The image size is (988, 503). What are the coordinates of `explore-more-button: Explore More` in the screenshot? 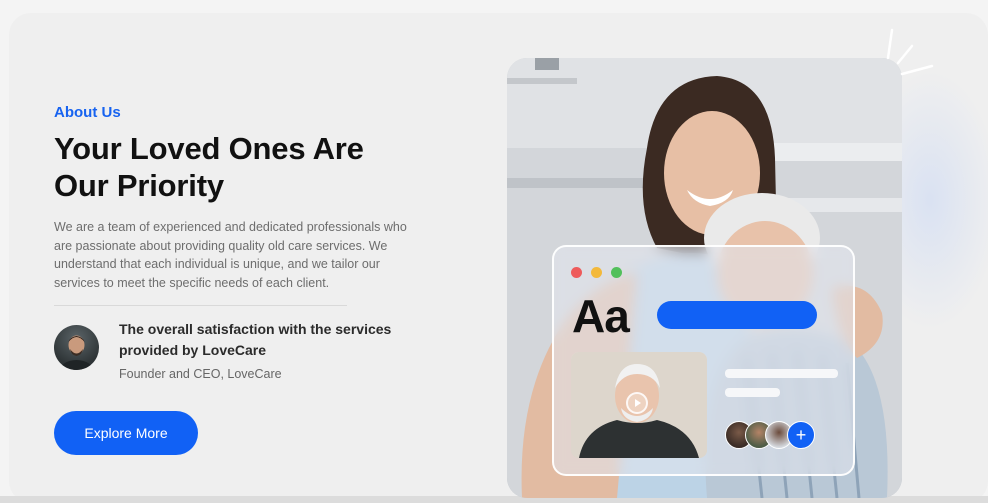 It's located at (126, 433).